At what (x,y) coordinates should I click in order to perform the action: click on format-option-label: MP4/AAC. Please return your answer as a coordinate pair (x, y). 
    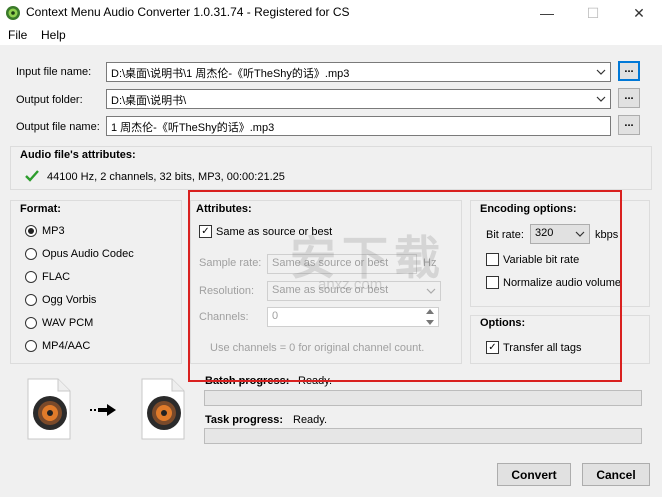
    Looking at the image, I should click on (66, 346).